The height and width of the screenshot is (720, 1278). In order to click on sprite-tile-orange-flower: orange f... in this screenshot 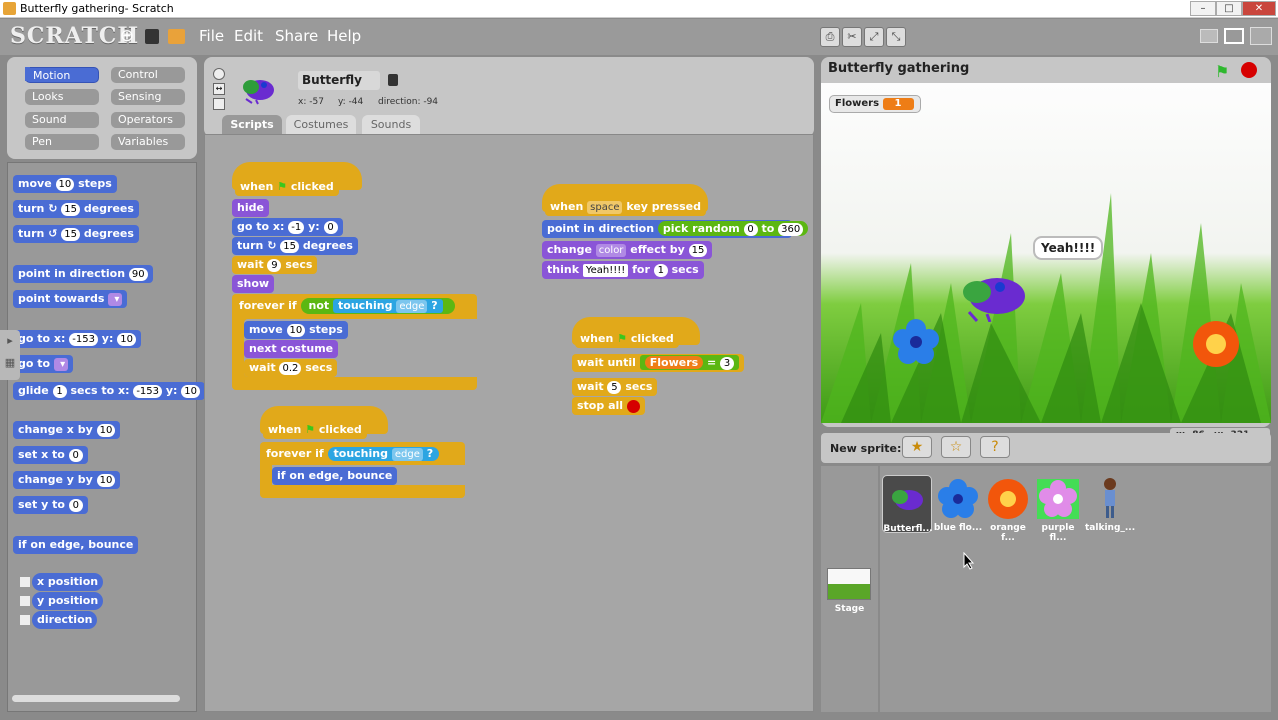, I will do `click(1008, 509)`.